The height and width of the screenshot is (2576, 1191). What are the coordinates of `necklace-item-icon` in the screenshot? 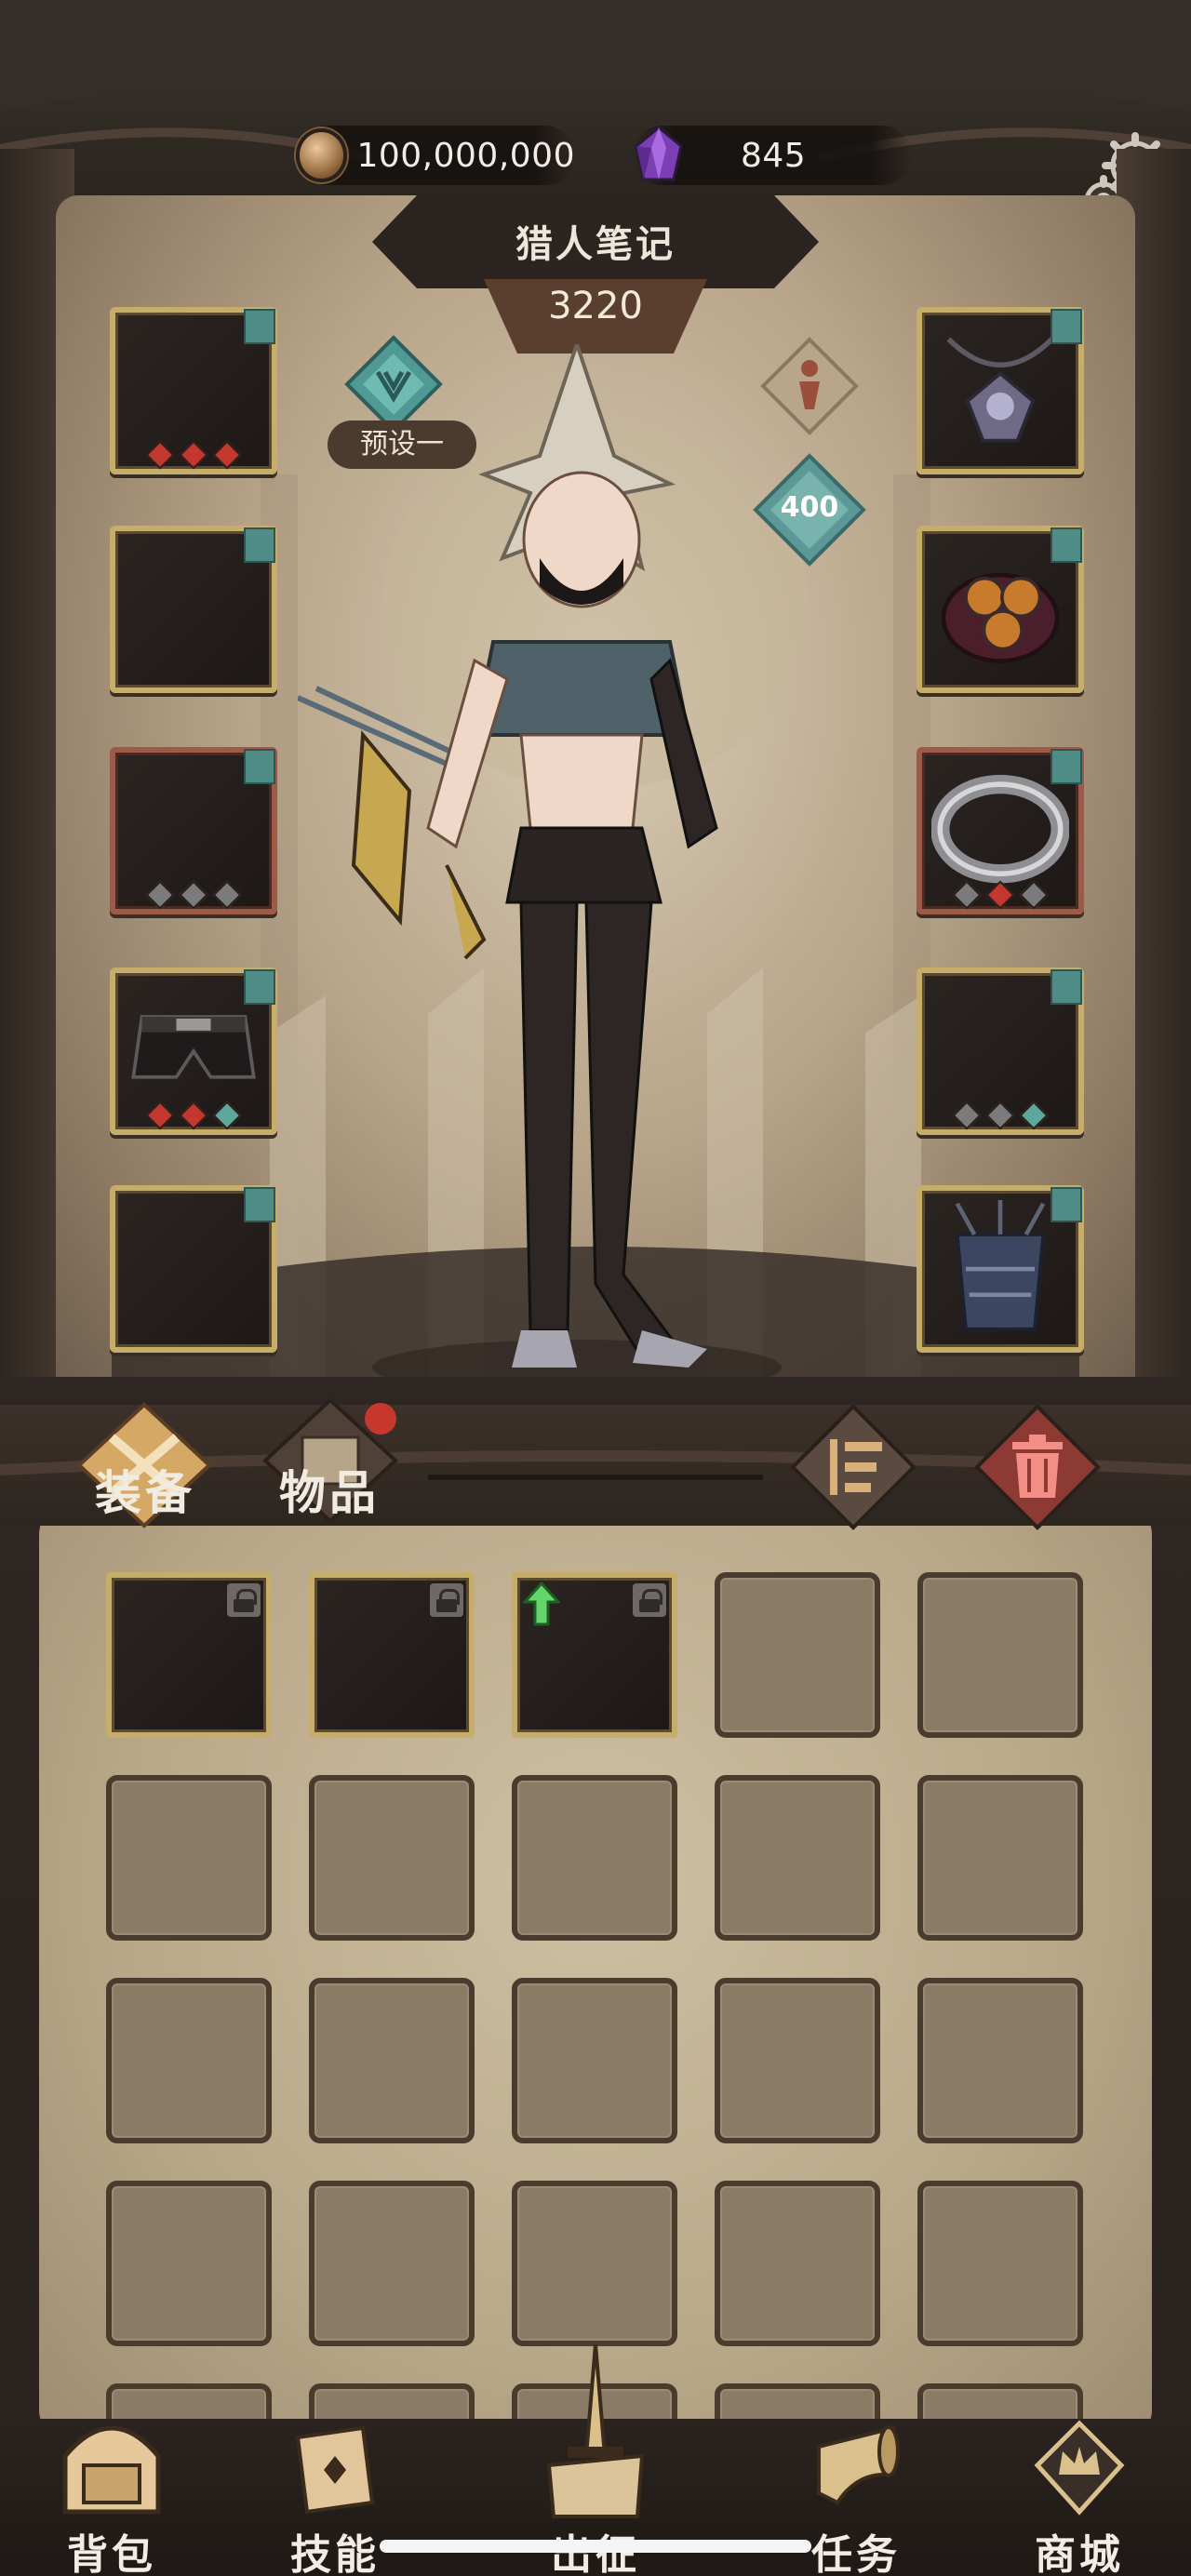 It's located at (1000, 390).